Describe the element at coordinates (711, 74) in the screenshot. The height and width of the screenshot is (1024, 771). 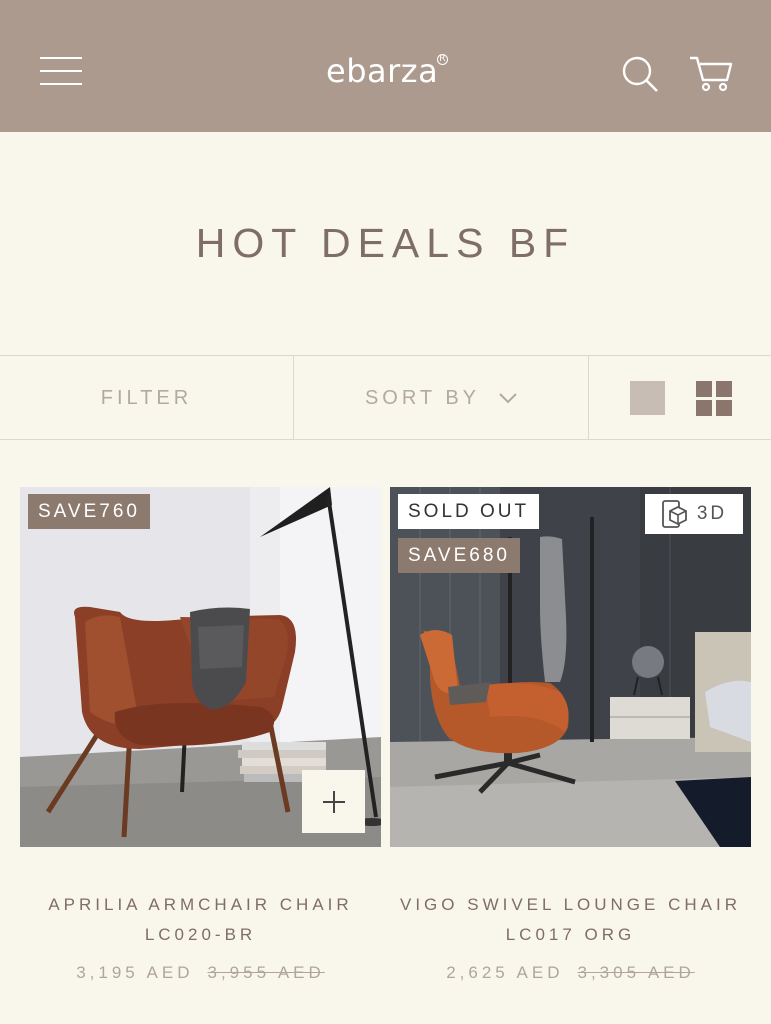
I see `cart-icon` at that location.